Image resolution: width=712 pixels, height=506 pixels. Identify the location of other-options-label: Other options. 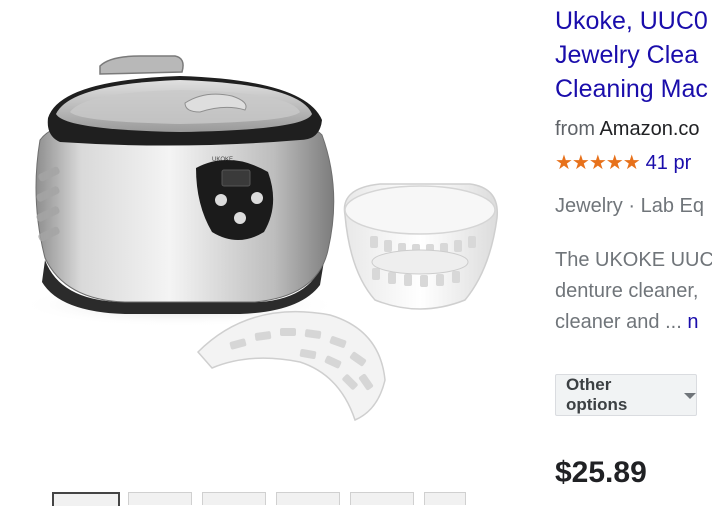
(597, 394).